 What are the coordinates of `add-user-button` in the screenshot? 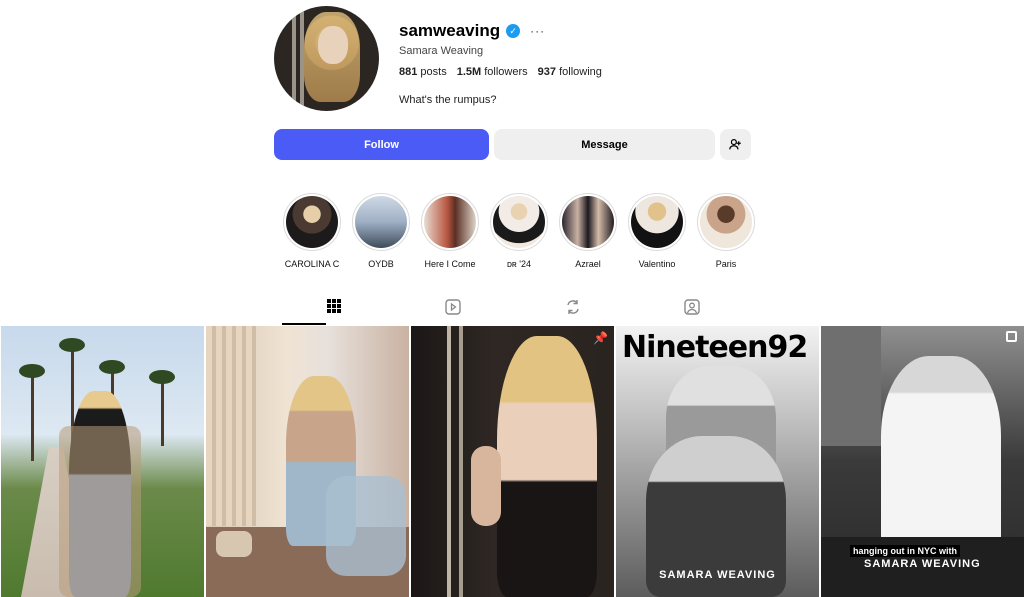 It's located at (735, 144).